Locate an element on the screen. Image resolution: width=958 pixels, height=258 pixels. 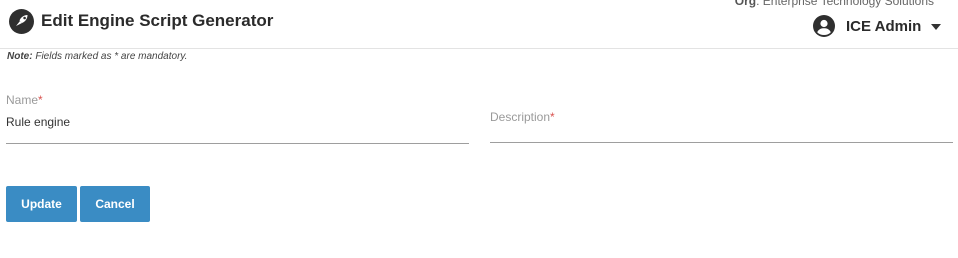
org-label: Org is located at coordinates (745, 4).